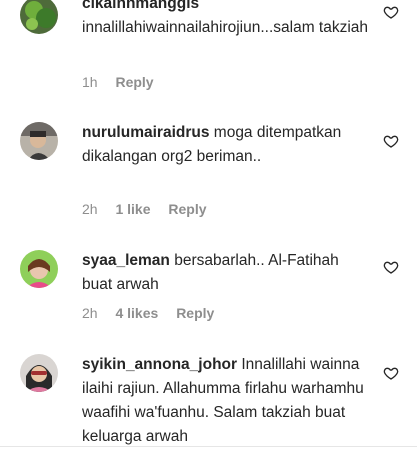 The width and height of the screenshot is (417, 450). Describe the element at coordinates (132, 209) in the screenshot. I see `like-count: 1 like` at that location.